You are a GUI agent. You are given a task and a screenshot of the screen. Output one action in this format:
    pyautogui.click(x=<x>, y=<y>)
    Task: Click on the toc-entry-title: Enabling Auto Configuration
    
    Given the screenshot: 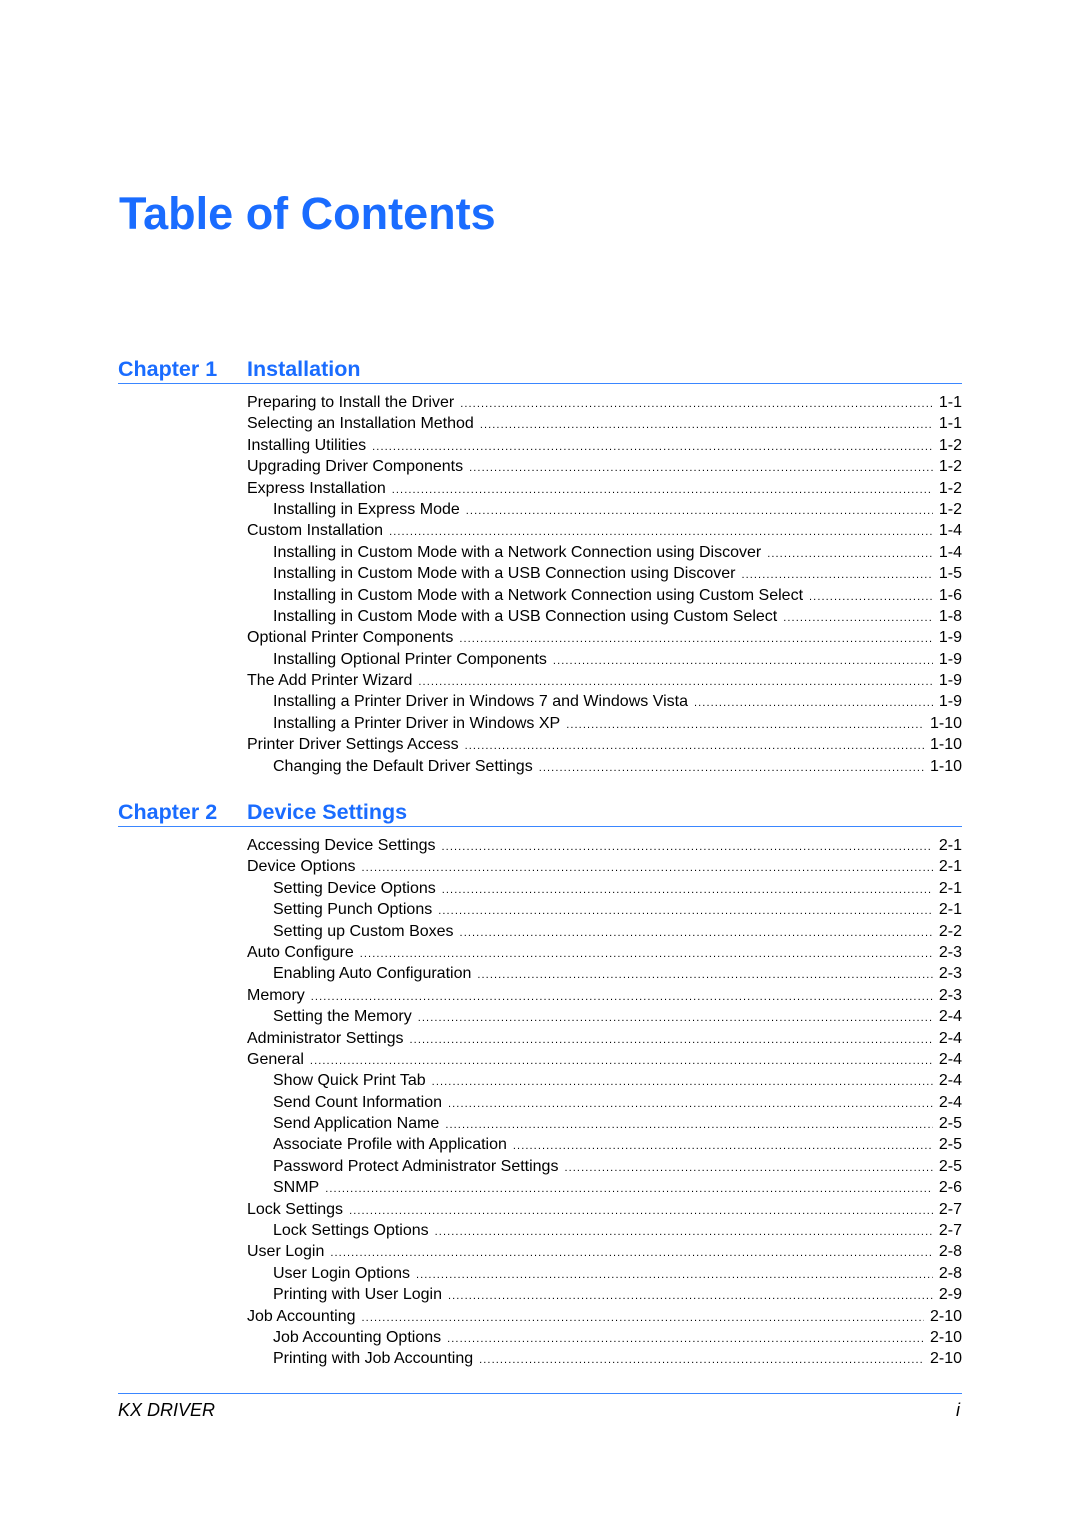 What is the action you would take?
    pyautogui.click(x=372, y=974)
    